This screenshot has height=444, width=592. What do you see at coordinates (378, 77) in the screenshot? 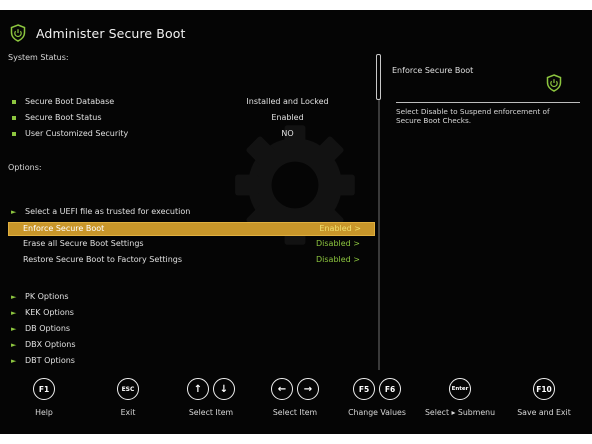
I see `scrollbar-thumb` at bounding box center [378, 77].